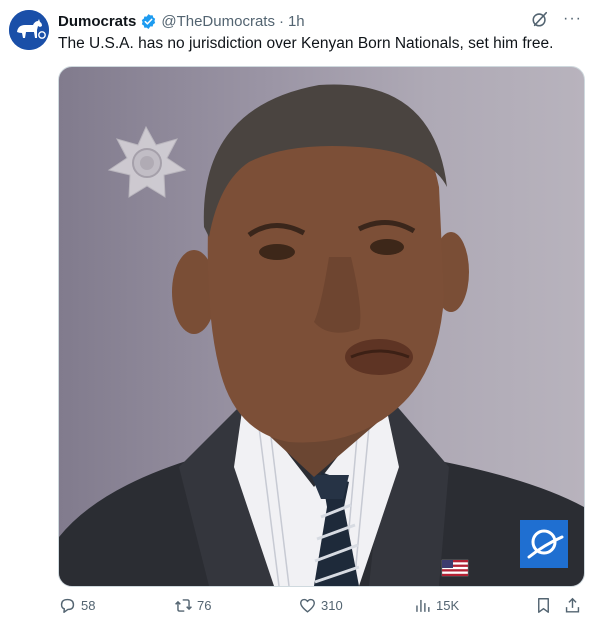  Describe the element at coordinates (423, 605) in the screenshot. I see `views-chart-icon` at that location.